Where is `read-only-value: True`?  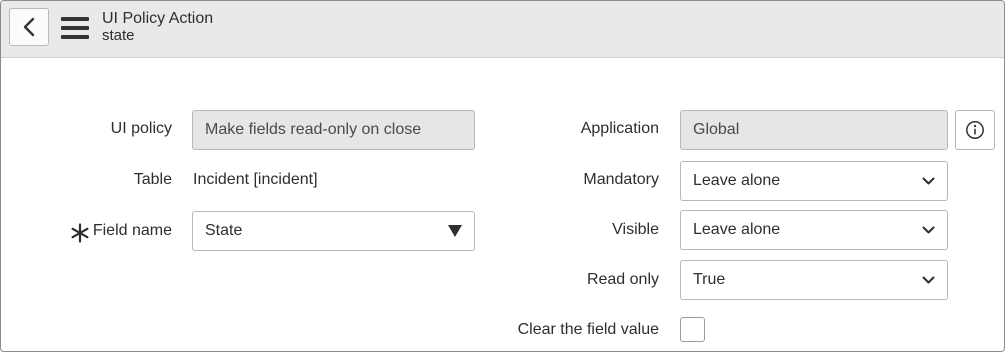 read-only-value: True is located at coordinates (709, 279).